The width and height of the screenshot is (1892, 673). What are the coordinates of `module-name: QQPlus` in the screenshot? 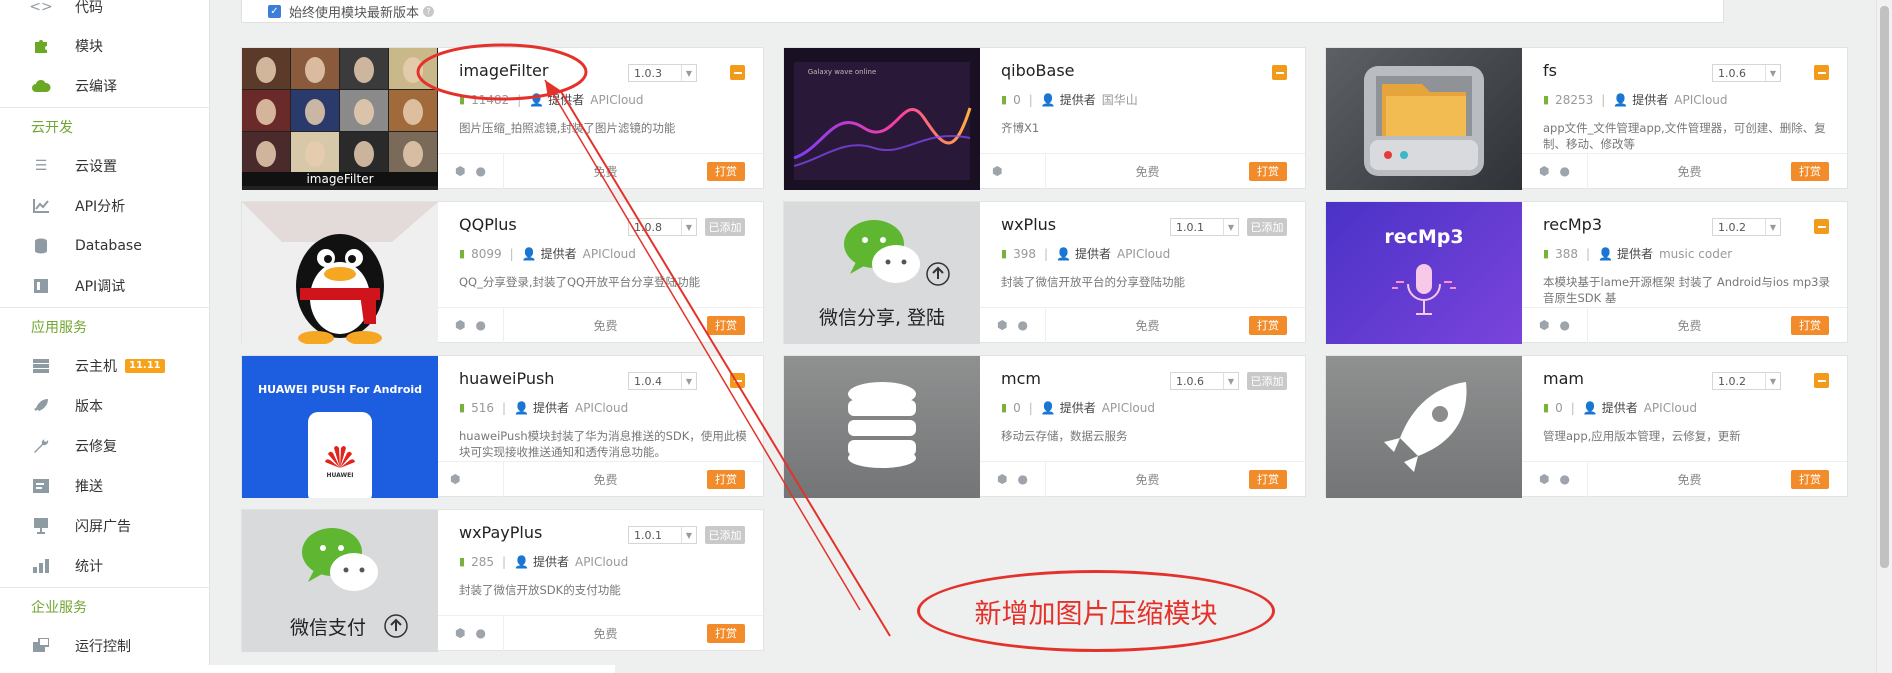 It's located at (488, 224).